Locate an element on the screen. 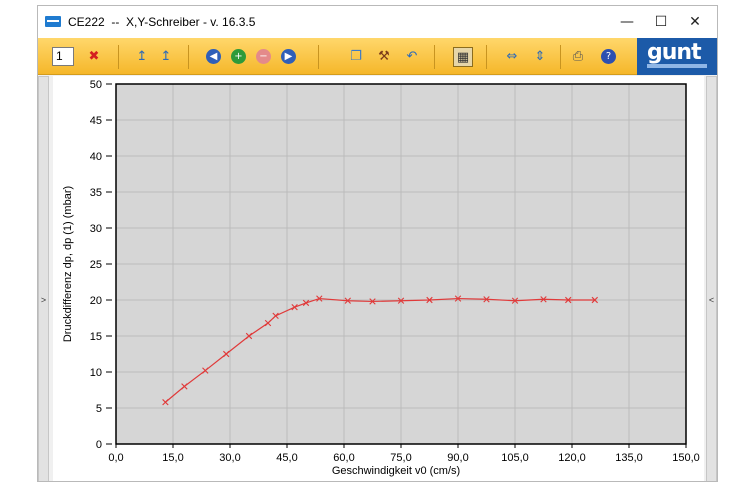 The image size is (755, 488). minimize-button: — is located at coordinates (627, 22).